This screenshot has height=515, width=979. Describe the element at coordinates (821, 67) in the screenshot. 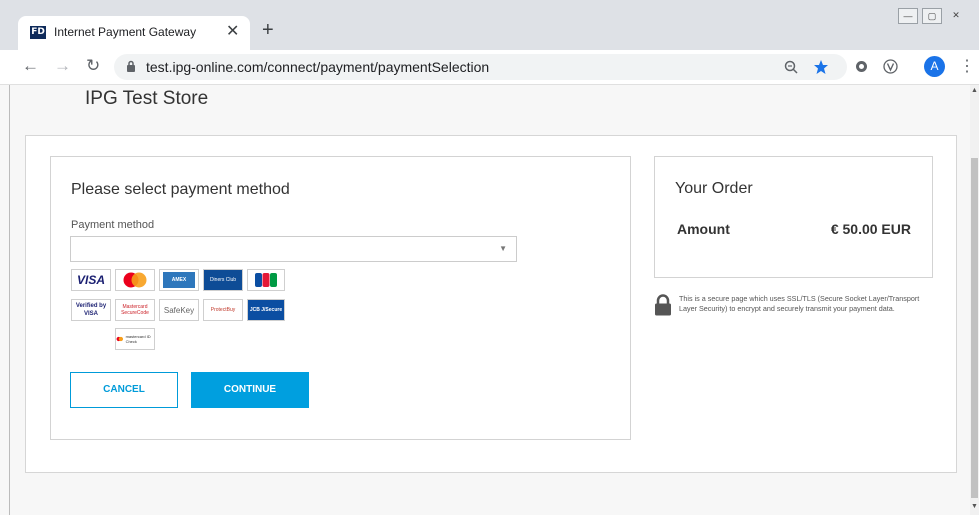

I see `bookmark-star-icon` at that location.